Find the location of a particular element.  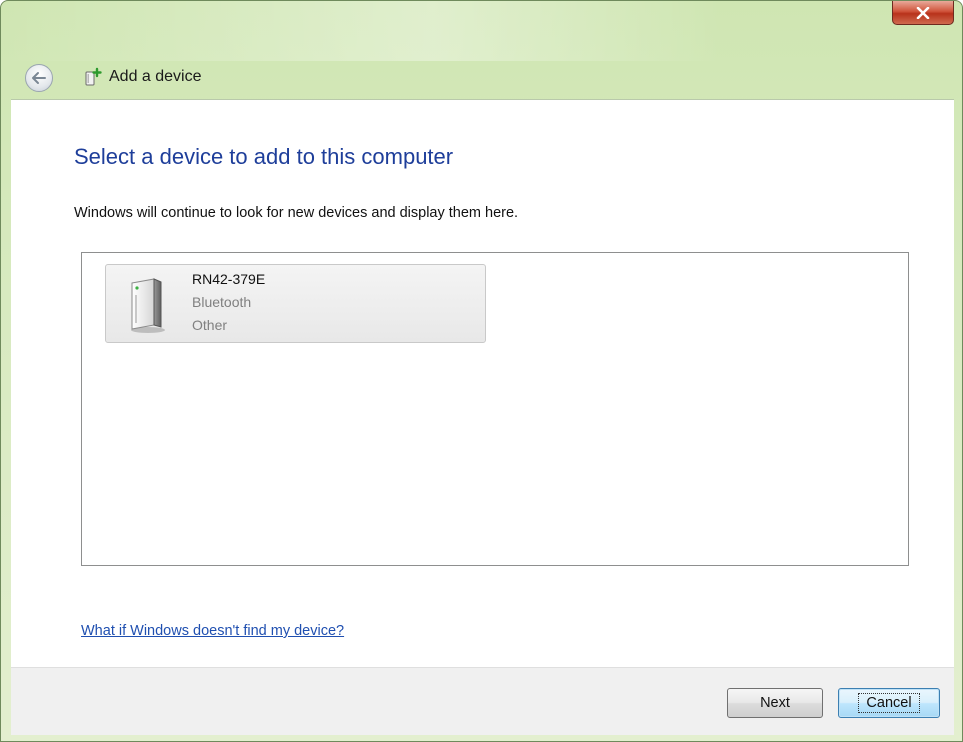

wizard-footer: Next Cancel is located at coordinates (482, 701).